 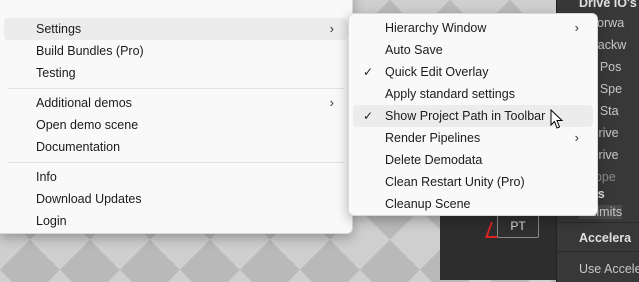 What do you see at coordinates (450, 94) in the screenshot?
I see `menu-item-label: Apply standard settings` at bounding box center [450, 94].